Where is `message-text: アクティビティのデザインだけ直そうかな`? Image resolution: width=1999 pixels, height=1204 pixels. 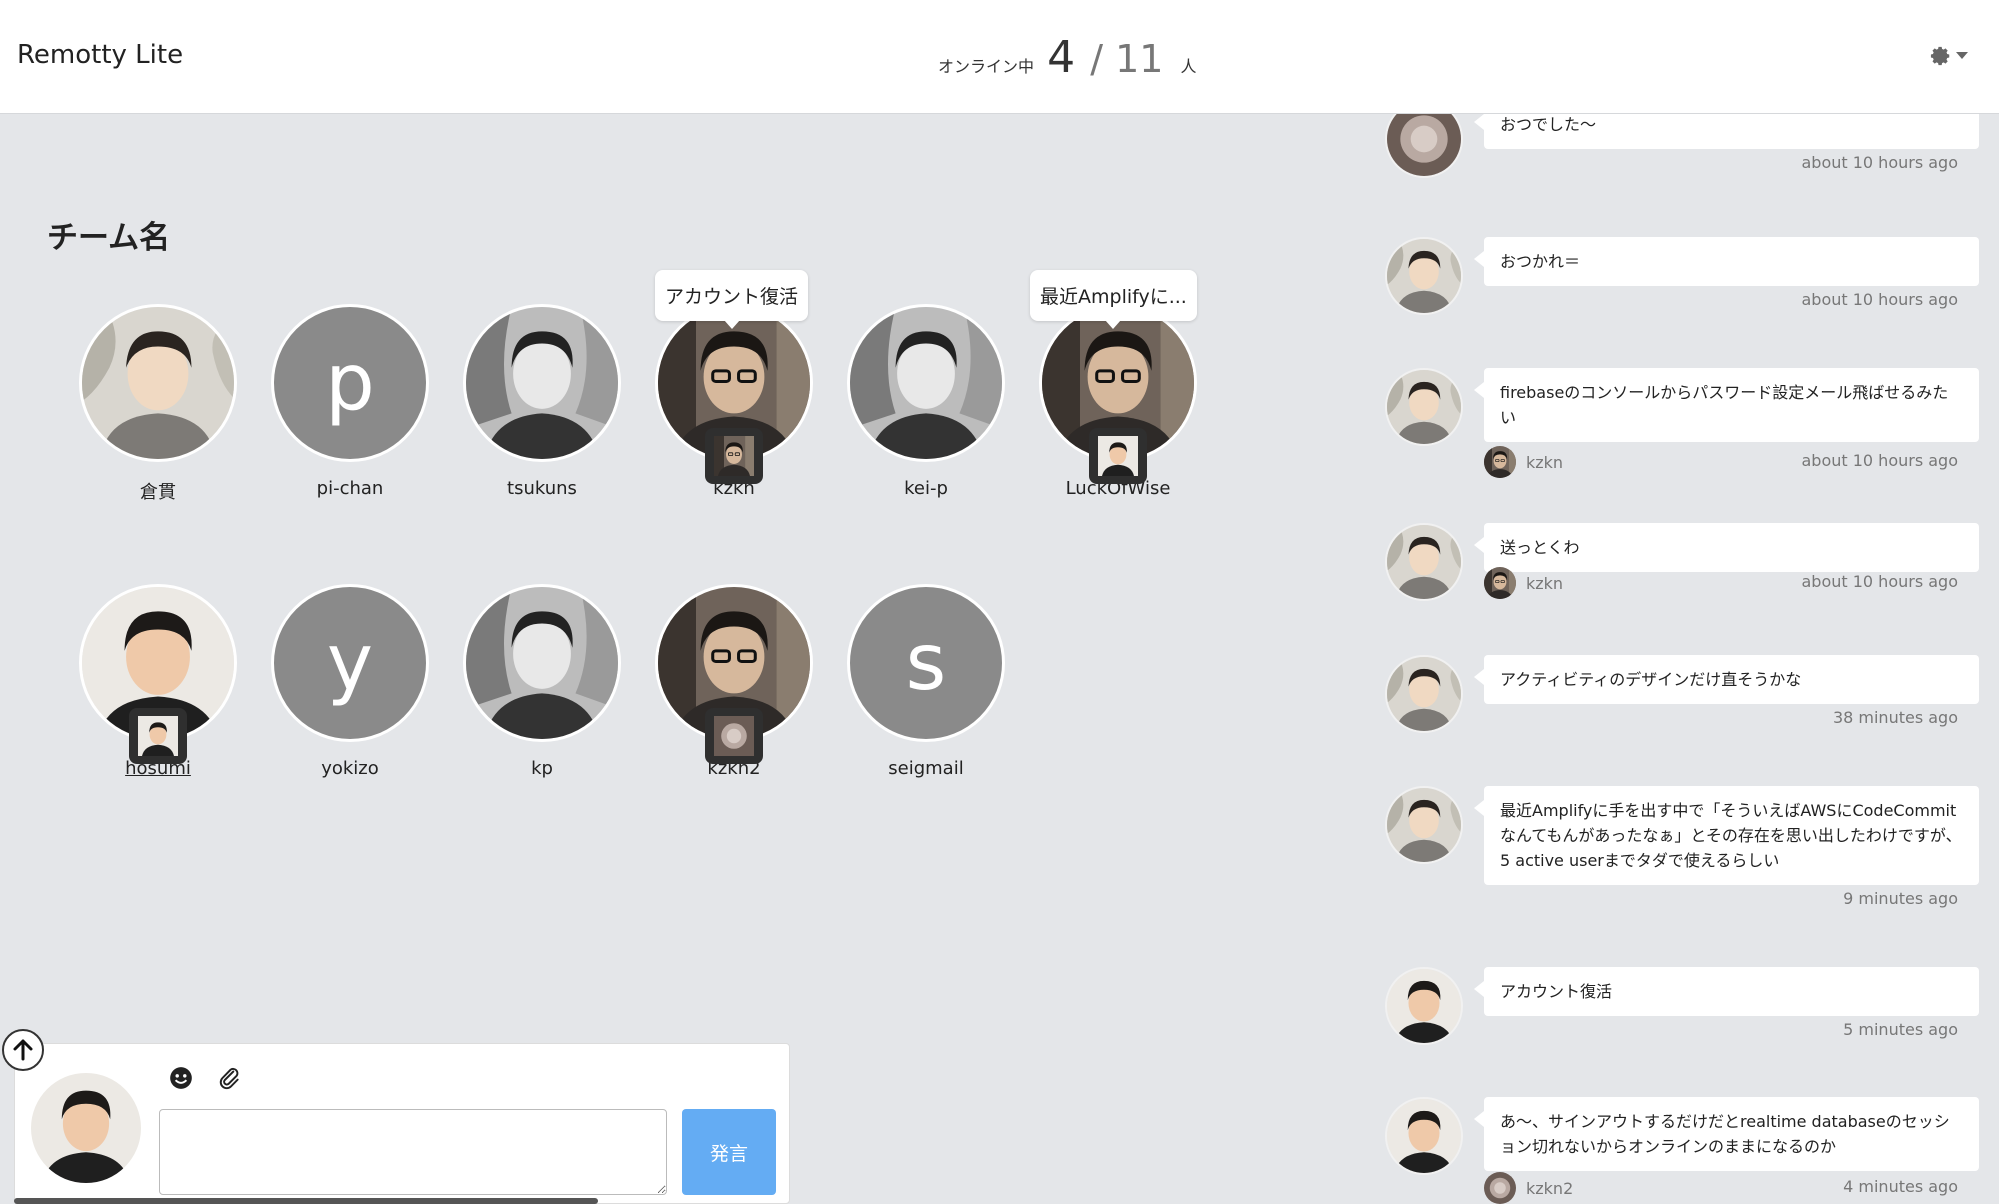 message-text: アクティビティのデザインだけ直そうかな is located at coordinates (1726, 679).